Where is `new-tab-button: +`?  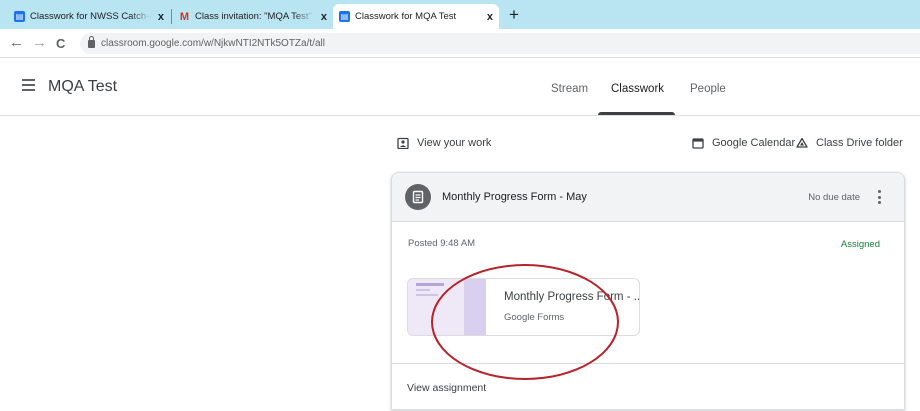 new-tab-button: + is located at coordinates (514, 15).